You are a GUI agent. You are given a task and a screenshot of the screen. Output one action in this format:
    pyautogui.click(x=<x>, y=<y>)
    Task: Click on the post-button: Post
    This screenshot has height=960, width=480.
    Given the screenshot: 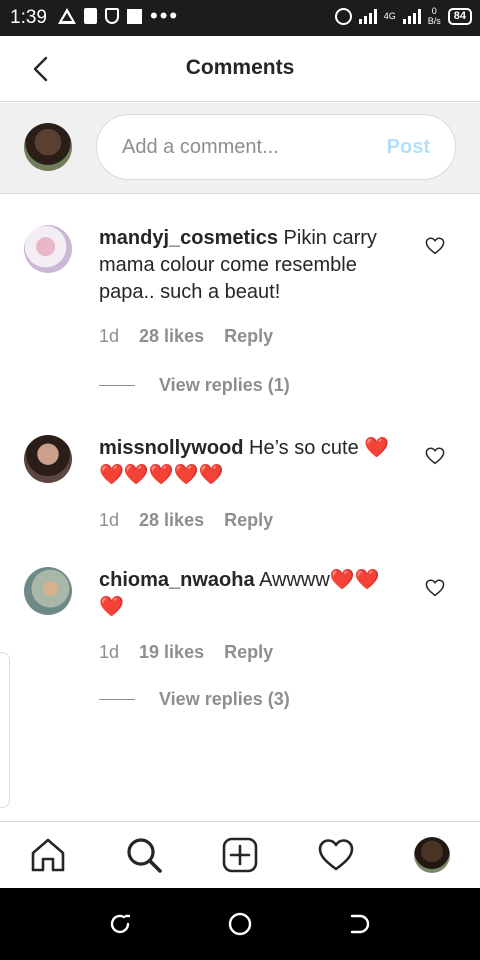 What is the action you would take?
    pyautogui.click(x=408, y=147)
    